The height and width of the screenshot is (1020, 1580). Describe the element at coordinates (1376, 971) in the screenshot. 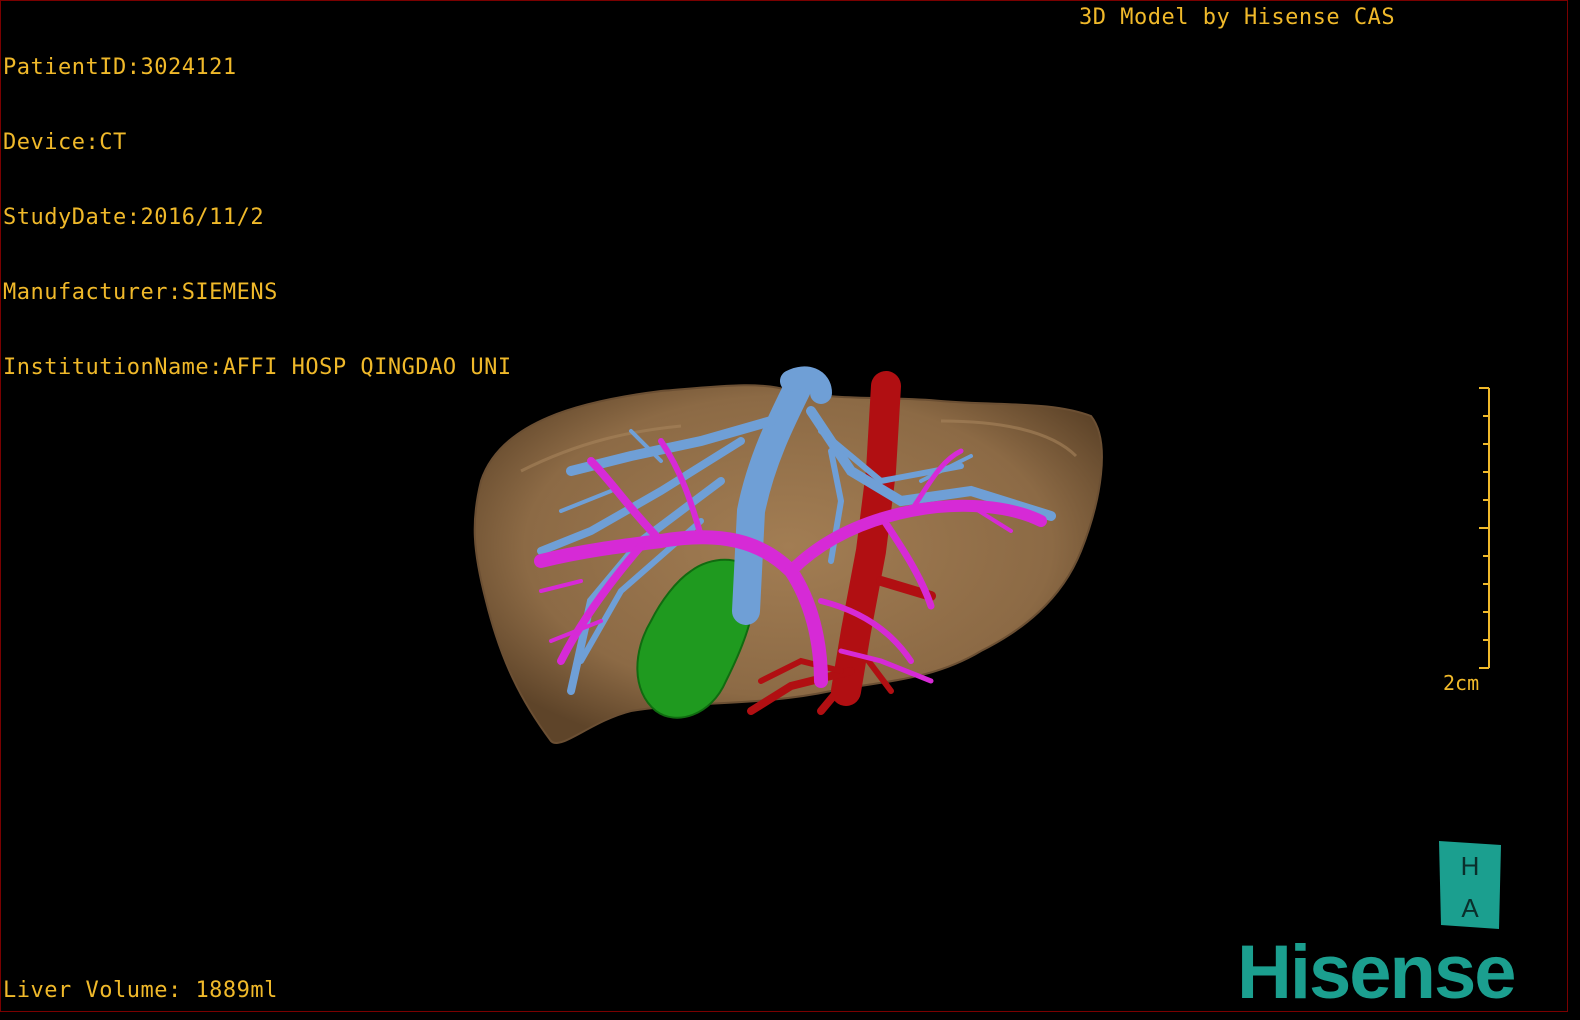

I see `hisense-logo: Hisense` at that location.